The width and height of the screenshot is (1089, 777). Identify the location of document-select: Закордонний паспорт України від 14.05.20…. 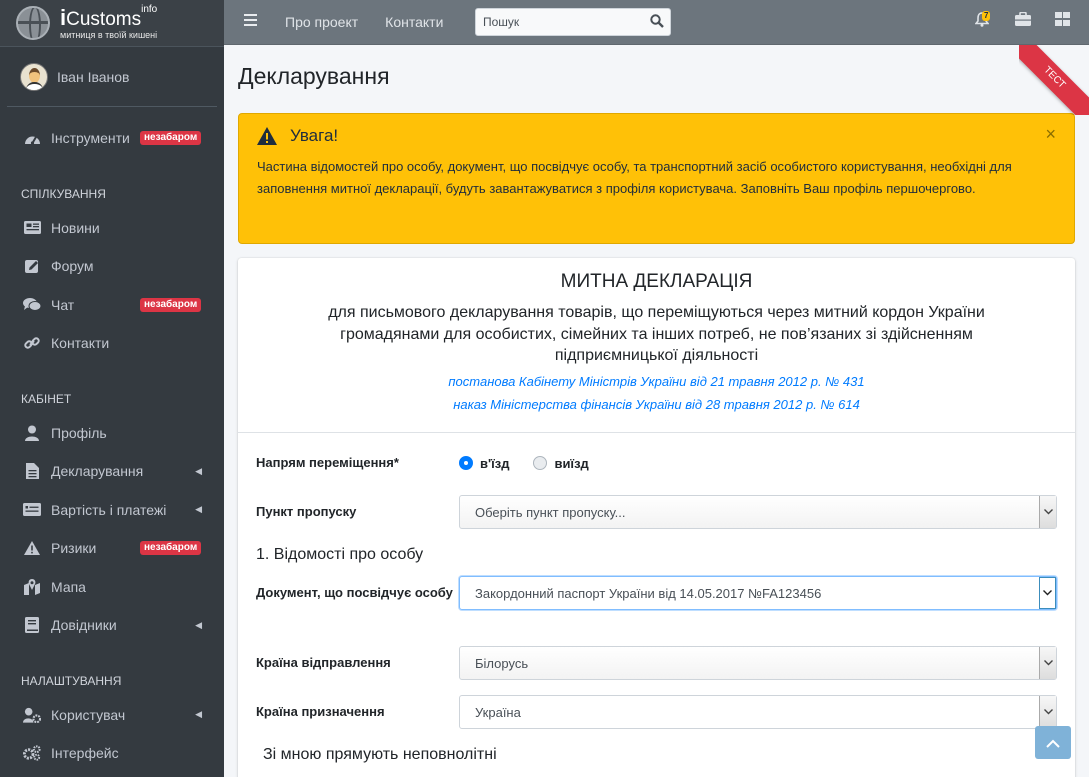
(758, 593).